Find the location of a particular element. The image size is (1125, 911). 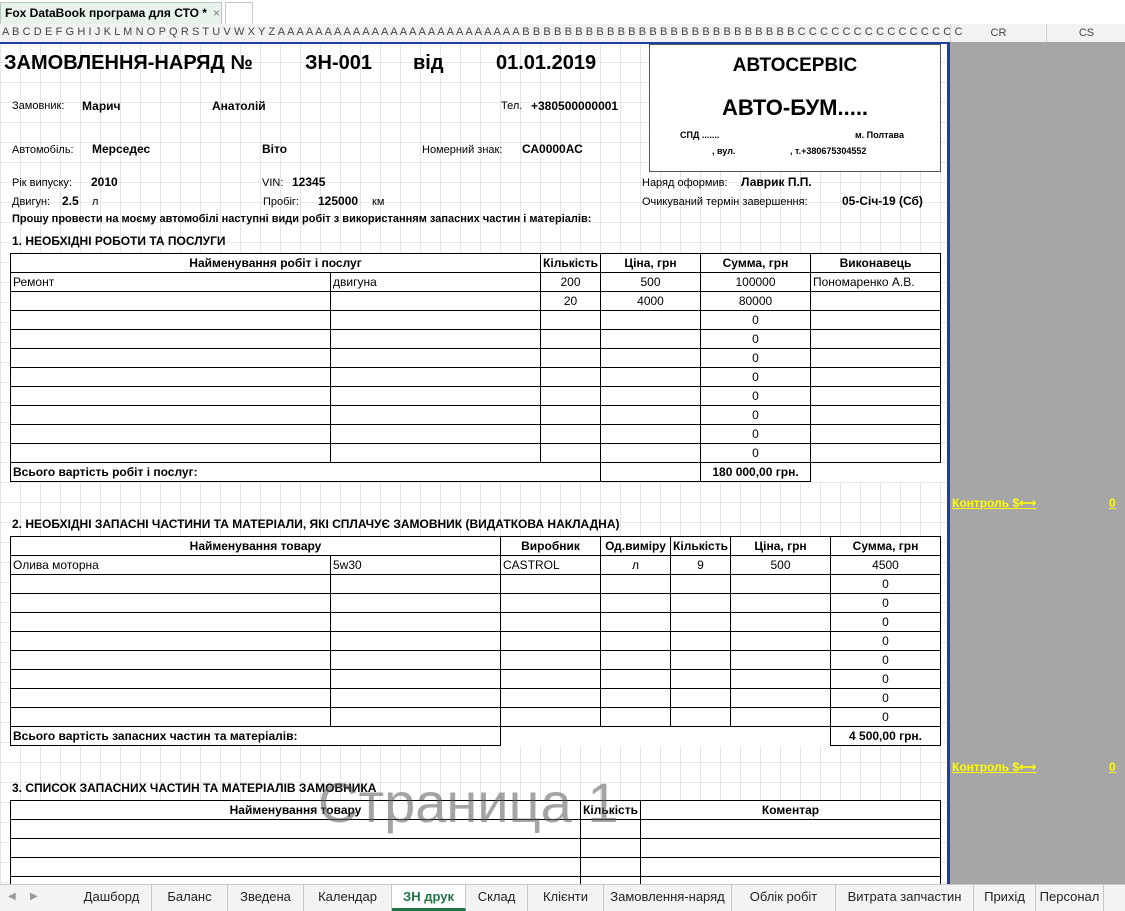

control-value-works: 0 is located at coordinates (1112, 503).